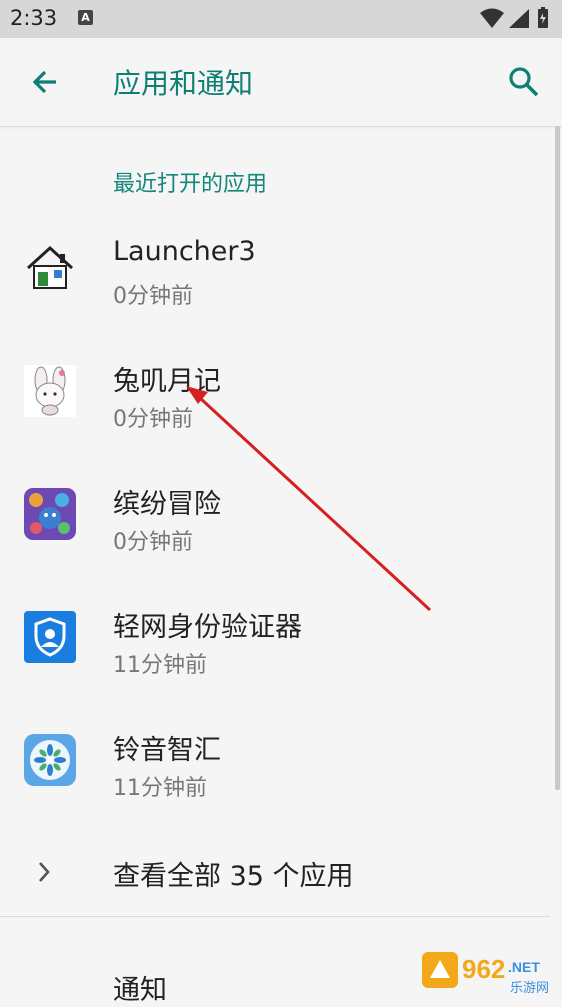  Describe the element at coordinates (275, 519) in the screenshot. I see `app-row-binfen: 缤纷冒险 0分钟前` at that location.